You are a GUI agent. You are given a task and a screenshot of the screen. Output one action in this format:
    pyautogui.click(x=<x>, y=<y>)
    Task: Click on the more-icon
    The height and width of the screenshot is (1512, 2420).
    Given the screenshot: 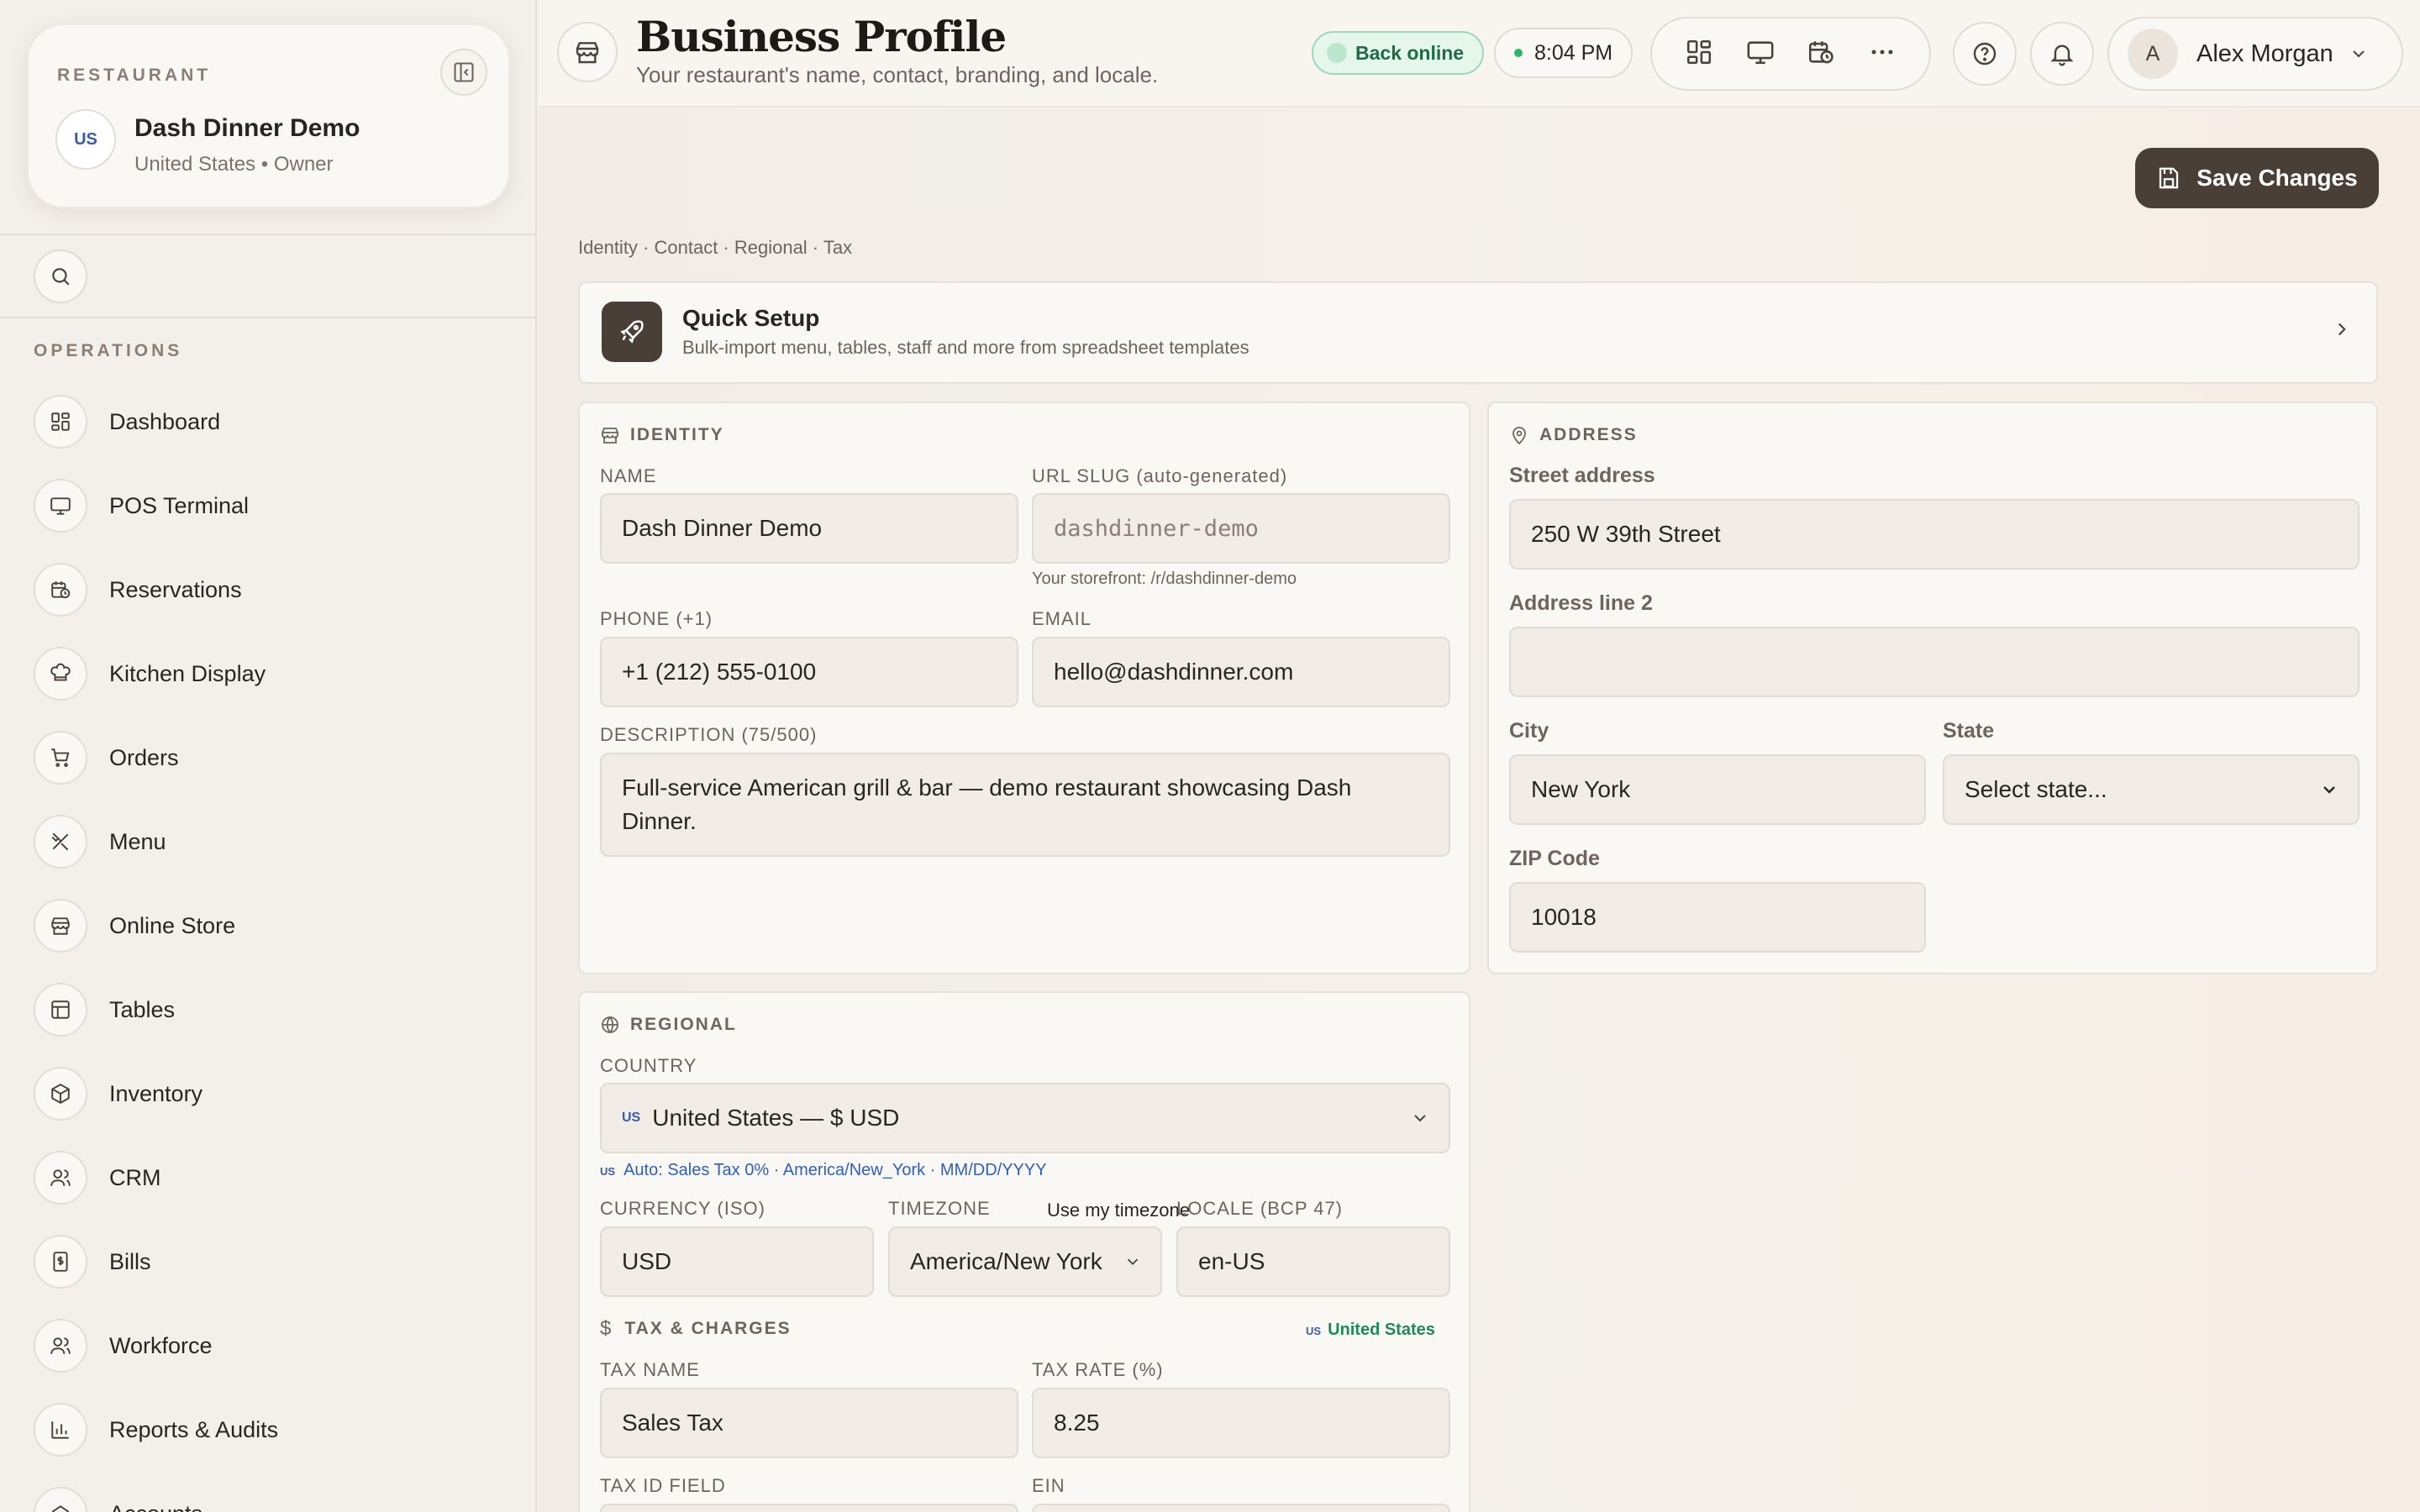 What is the action you would take?
    pyautogui.click(x=1882, y=54)
    